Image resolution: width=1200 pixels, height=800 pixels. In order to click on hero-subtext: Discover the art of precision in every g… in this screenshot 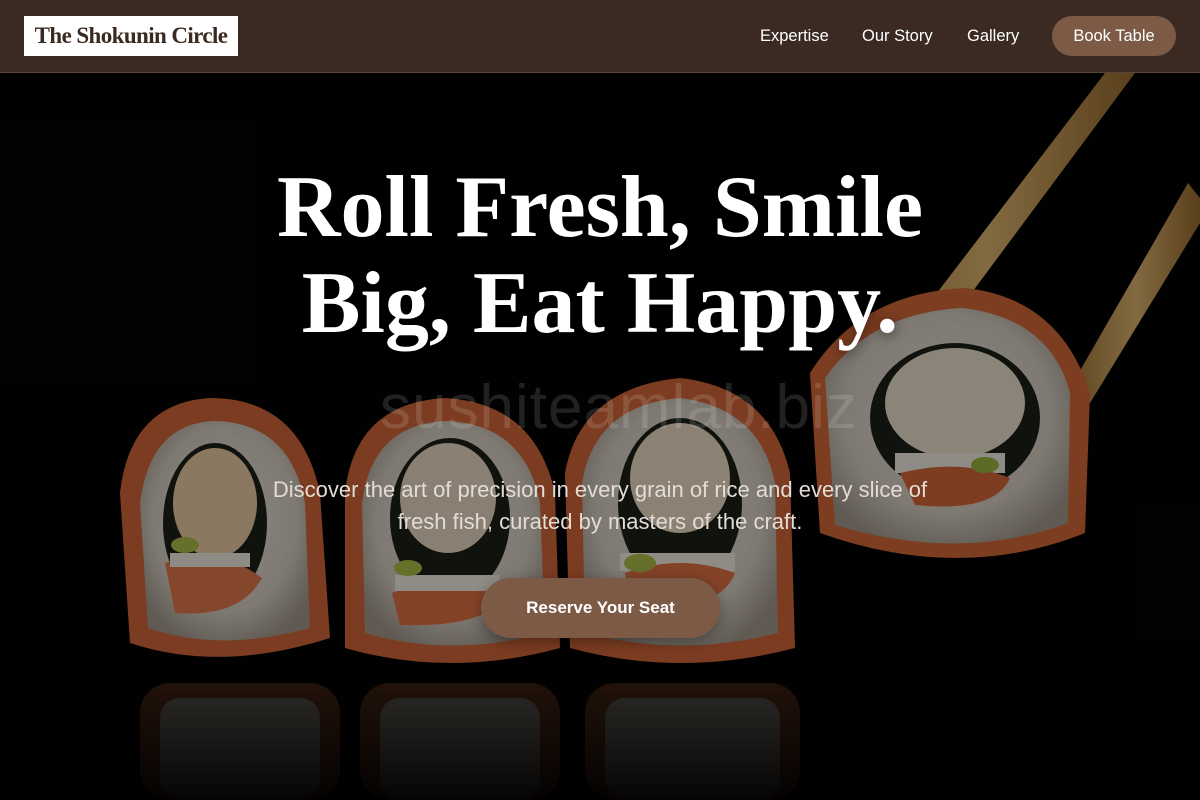, I will do `click(600, 505)`.